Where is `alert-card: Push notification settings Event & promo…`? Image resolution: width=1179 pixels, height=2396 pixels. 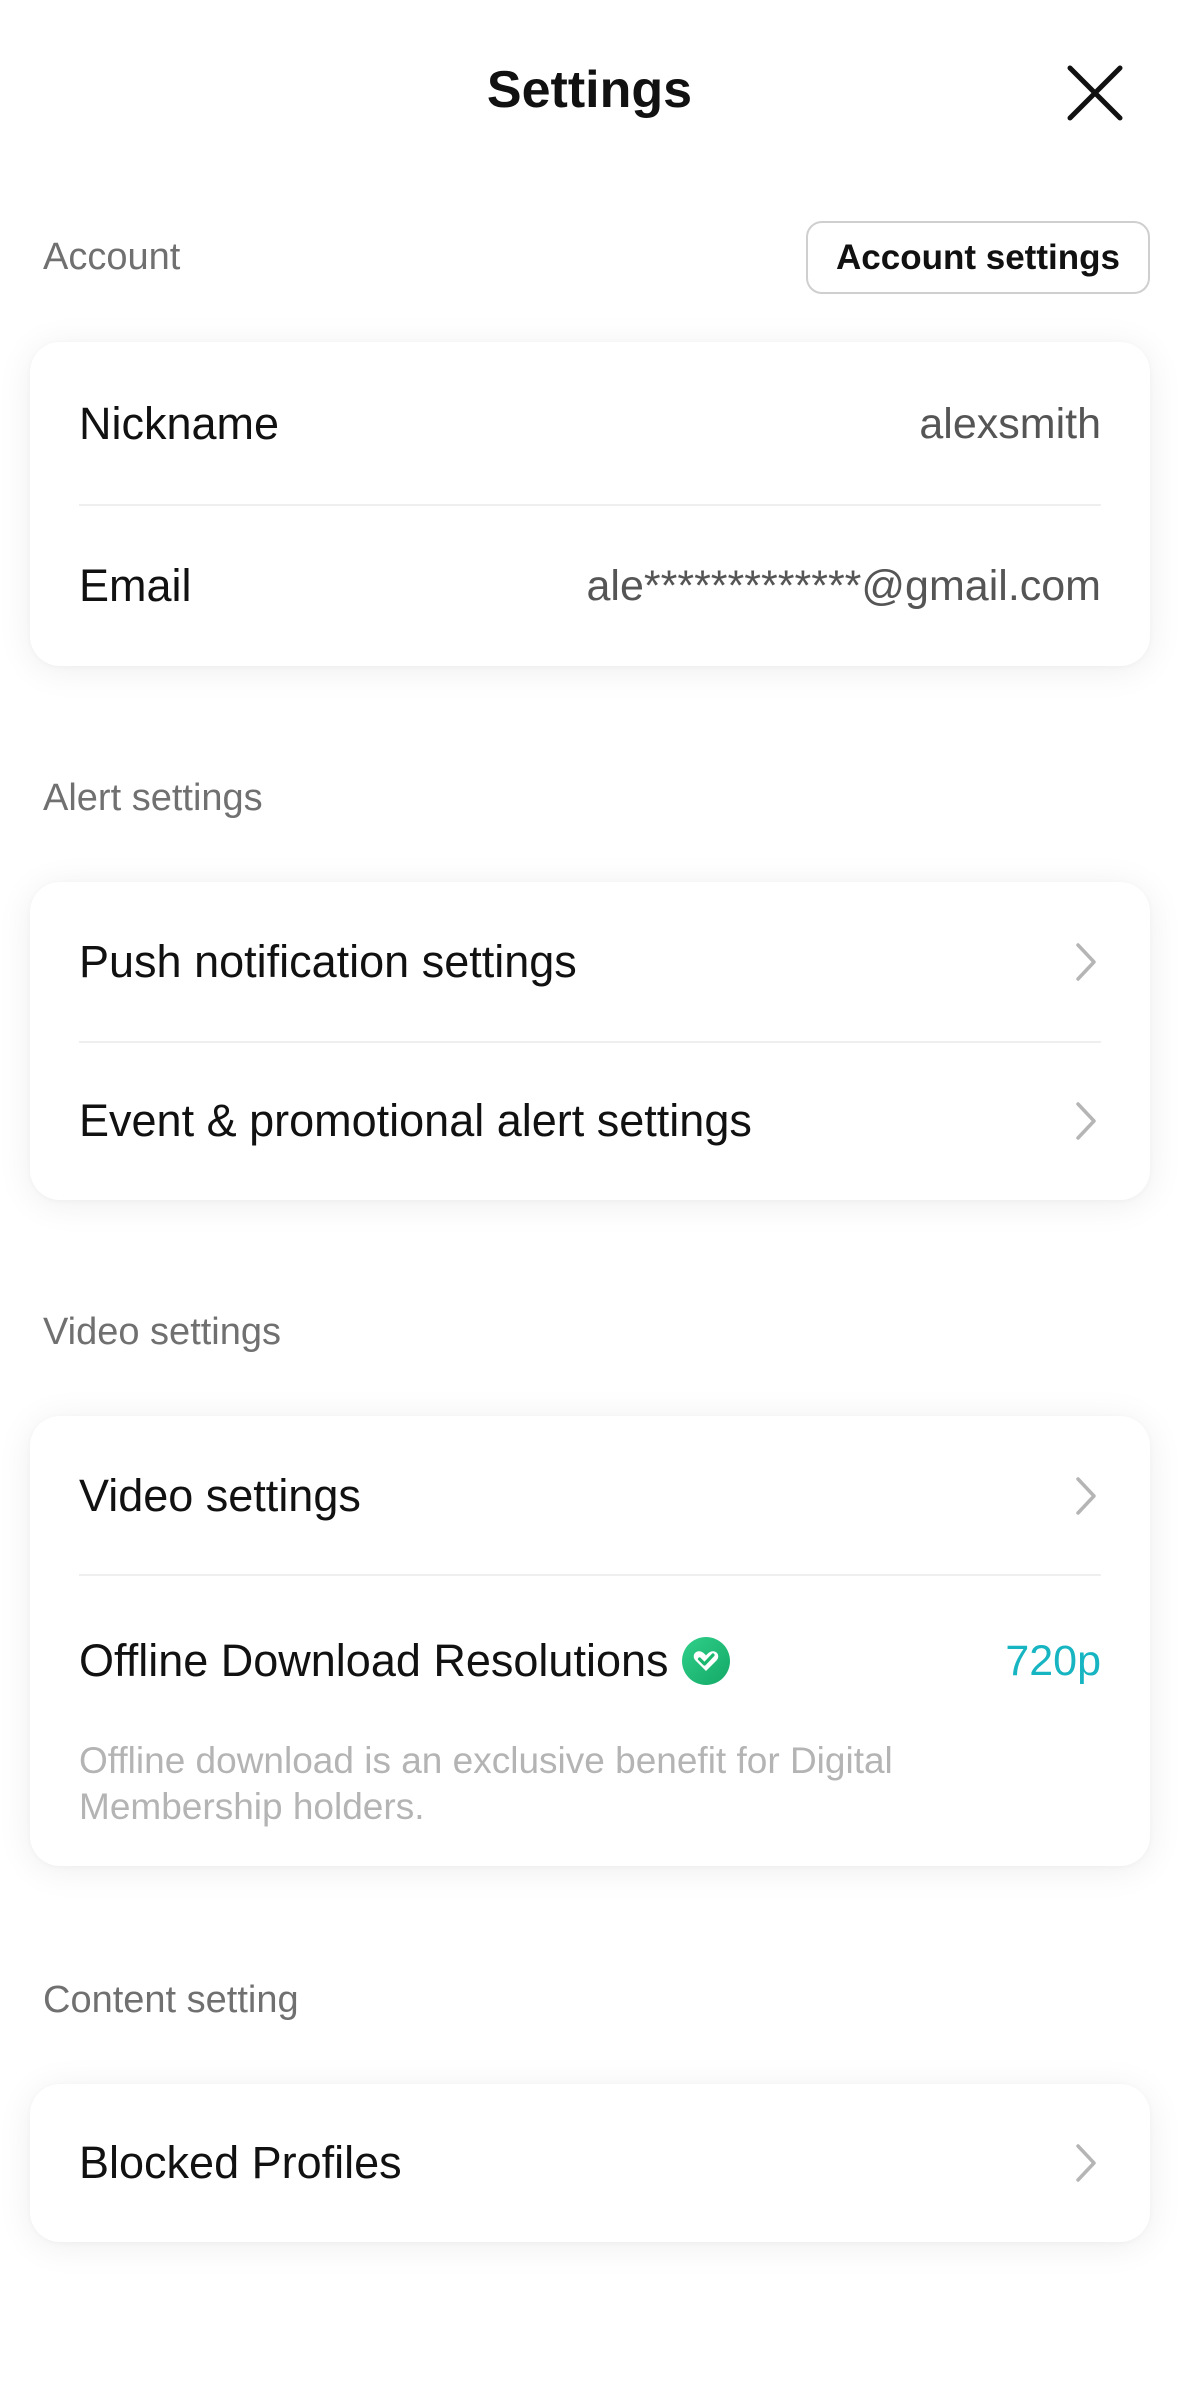 alert-card: Push notification settings Event & promo… is located at coordinates (590, 1041).